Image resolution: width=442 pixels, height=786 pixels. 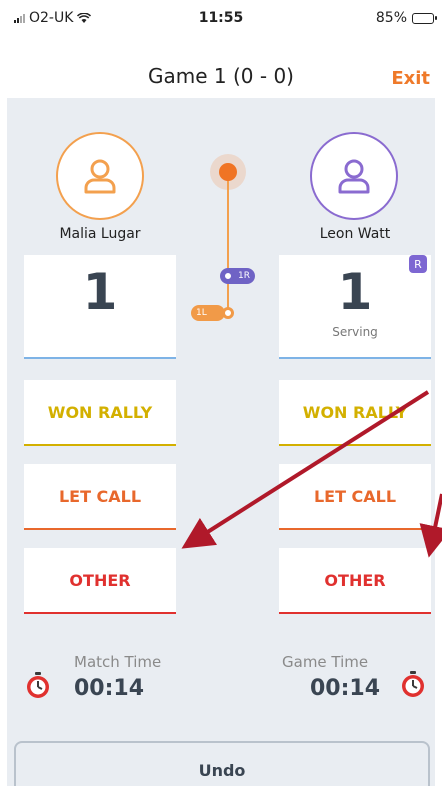 What do you see at coordinates (100, 292) in the screenshot?
I see `player-left-score: 1` at bounding box center [100, 292].